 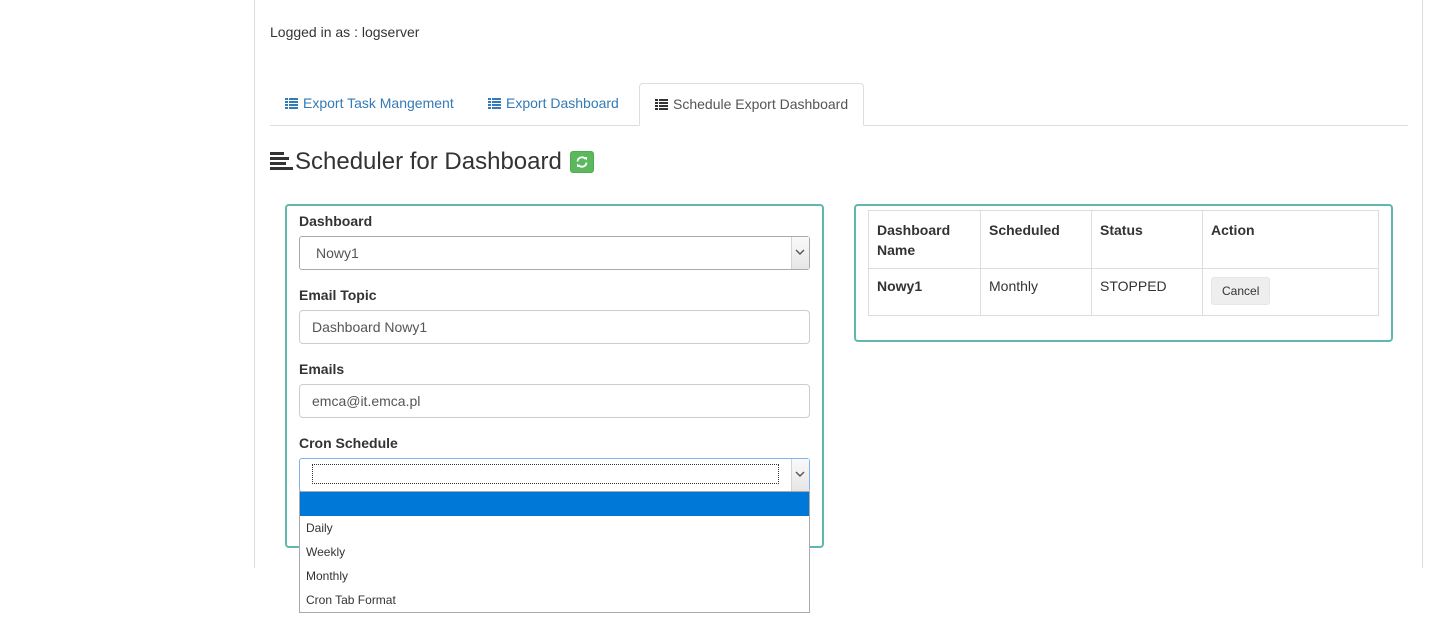 I want to click on cell-status: STOPPED, so click(x=1147, y=292).